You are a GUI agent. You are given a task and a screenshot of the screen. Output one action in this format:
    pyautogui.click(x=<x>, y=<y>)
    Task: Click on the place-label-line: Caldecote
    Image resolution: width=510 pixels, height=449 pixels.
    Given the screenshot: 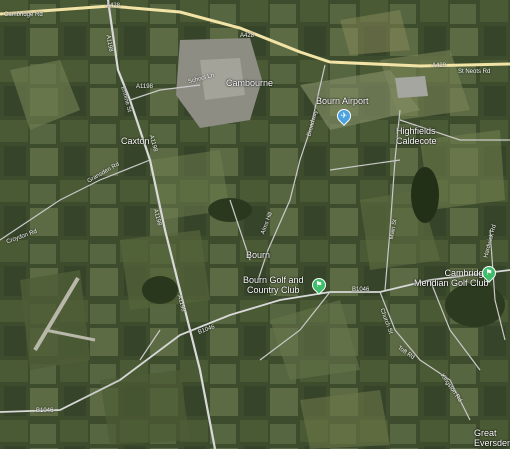 What is the action you would take?
    pyautogui.click(x=416, y=141)
    